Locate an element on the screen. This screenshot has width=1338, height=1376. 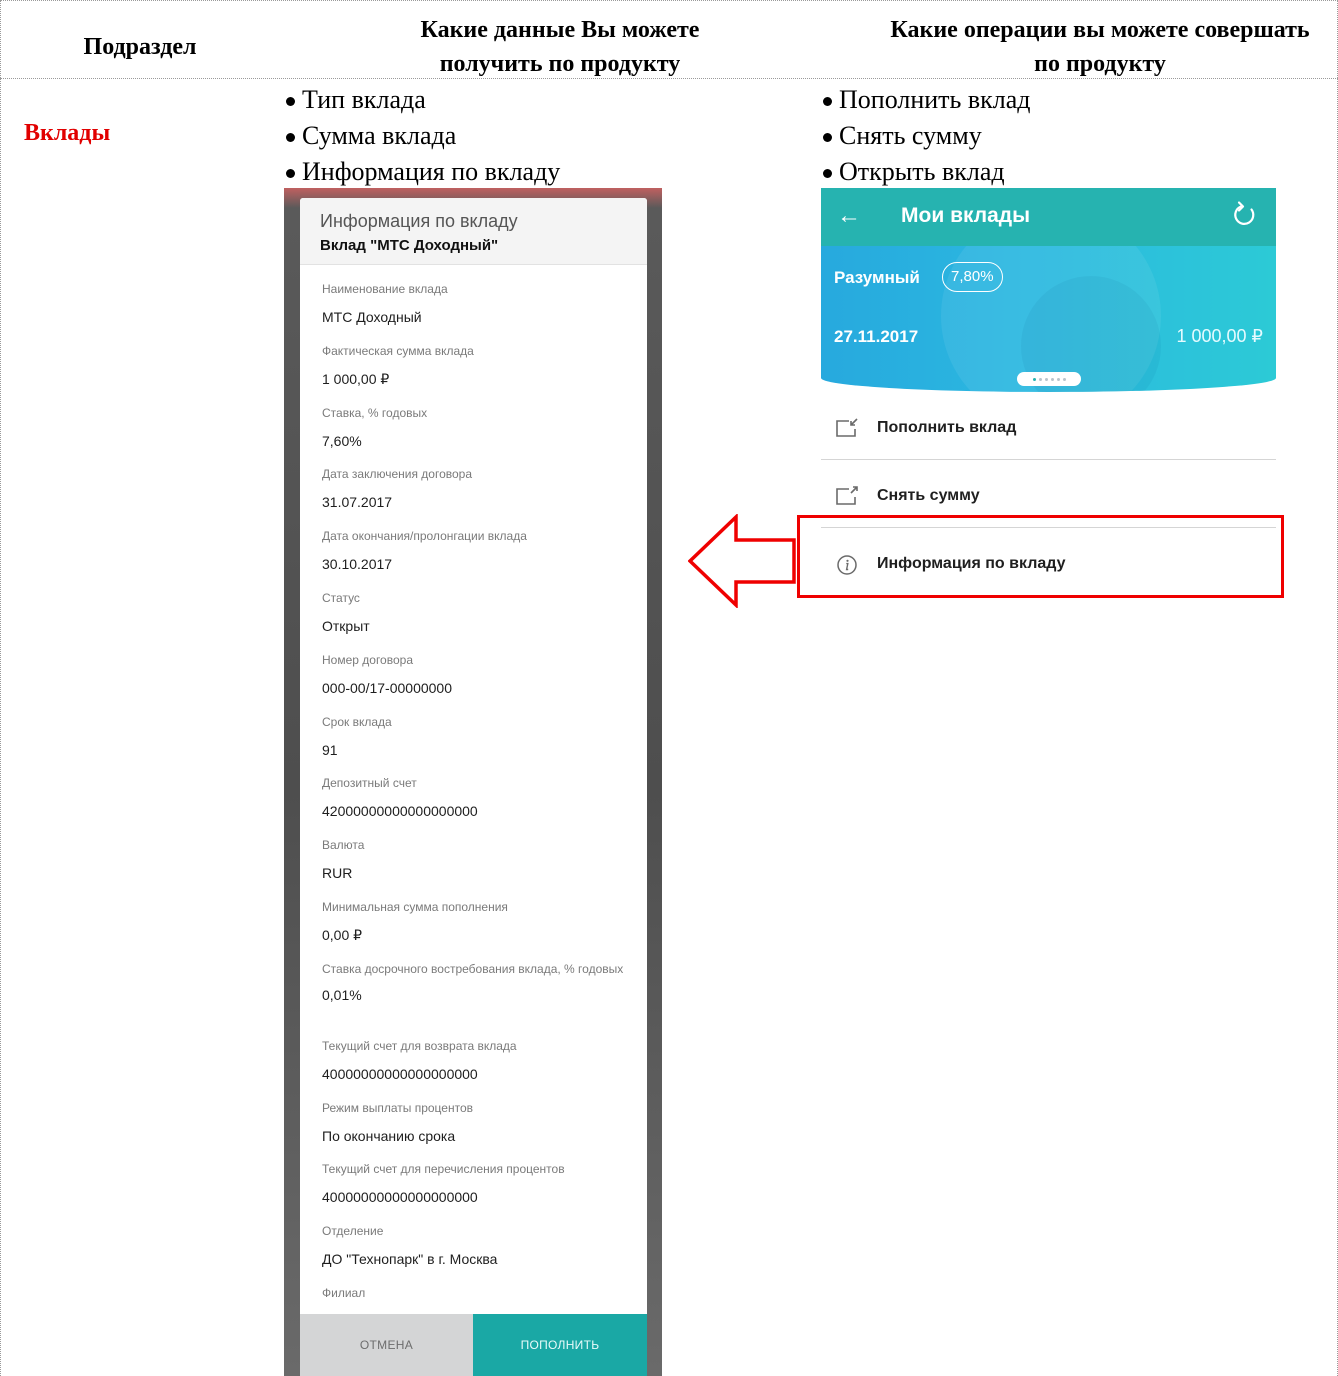
field-value: 000-00/17-00000000 is located at coordinates (387, 687).